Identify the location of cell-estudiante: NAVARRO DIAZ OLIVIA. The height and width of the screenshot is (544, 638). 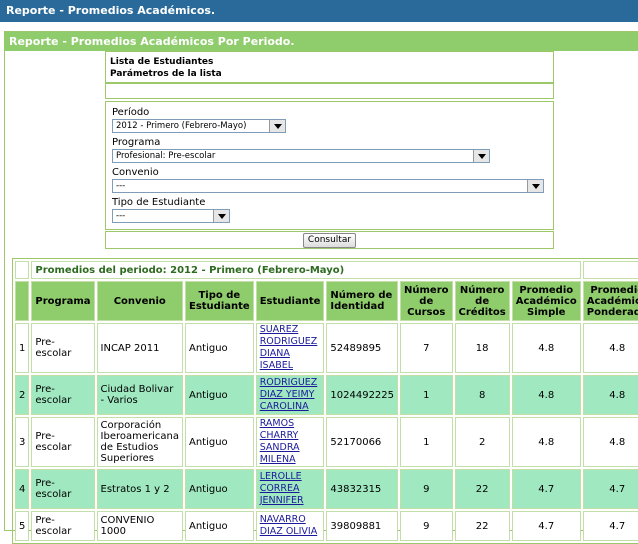
(290, 526).